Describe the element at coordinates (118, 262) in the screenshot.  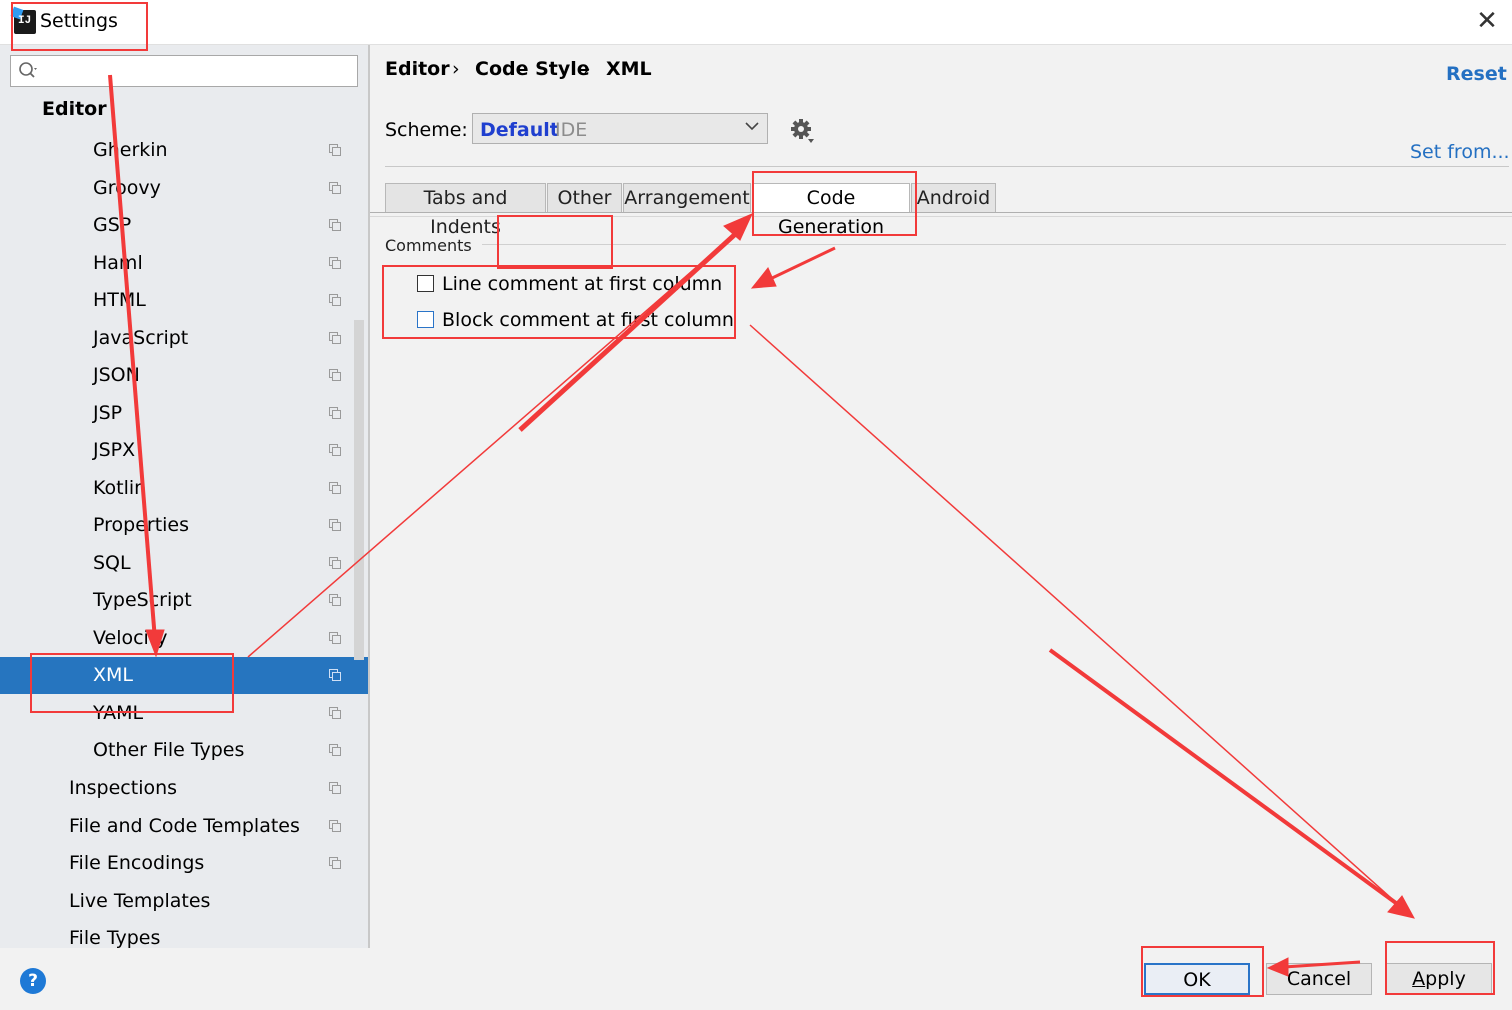
I see `sidebar-item-label: Haml` at that location.